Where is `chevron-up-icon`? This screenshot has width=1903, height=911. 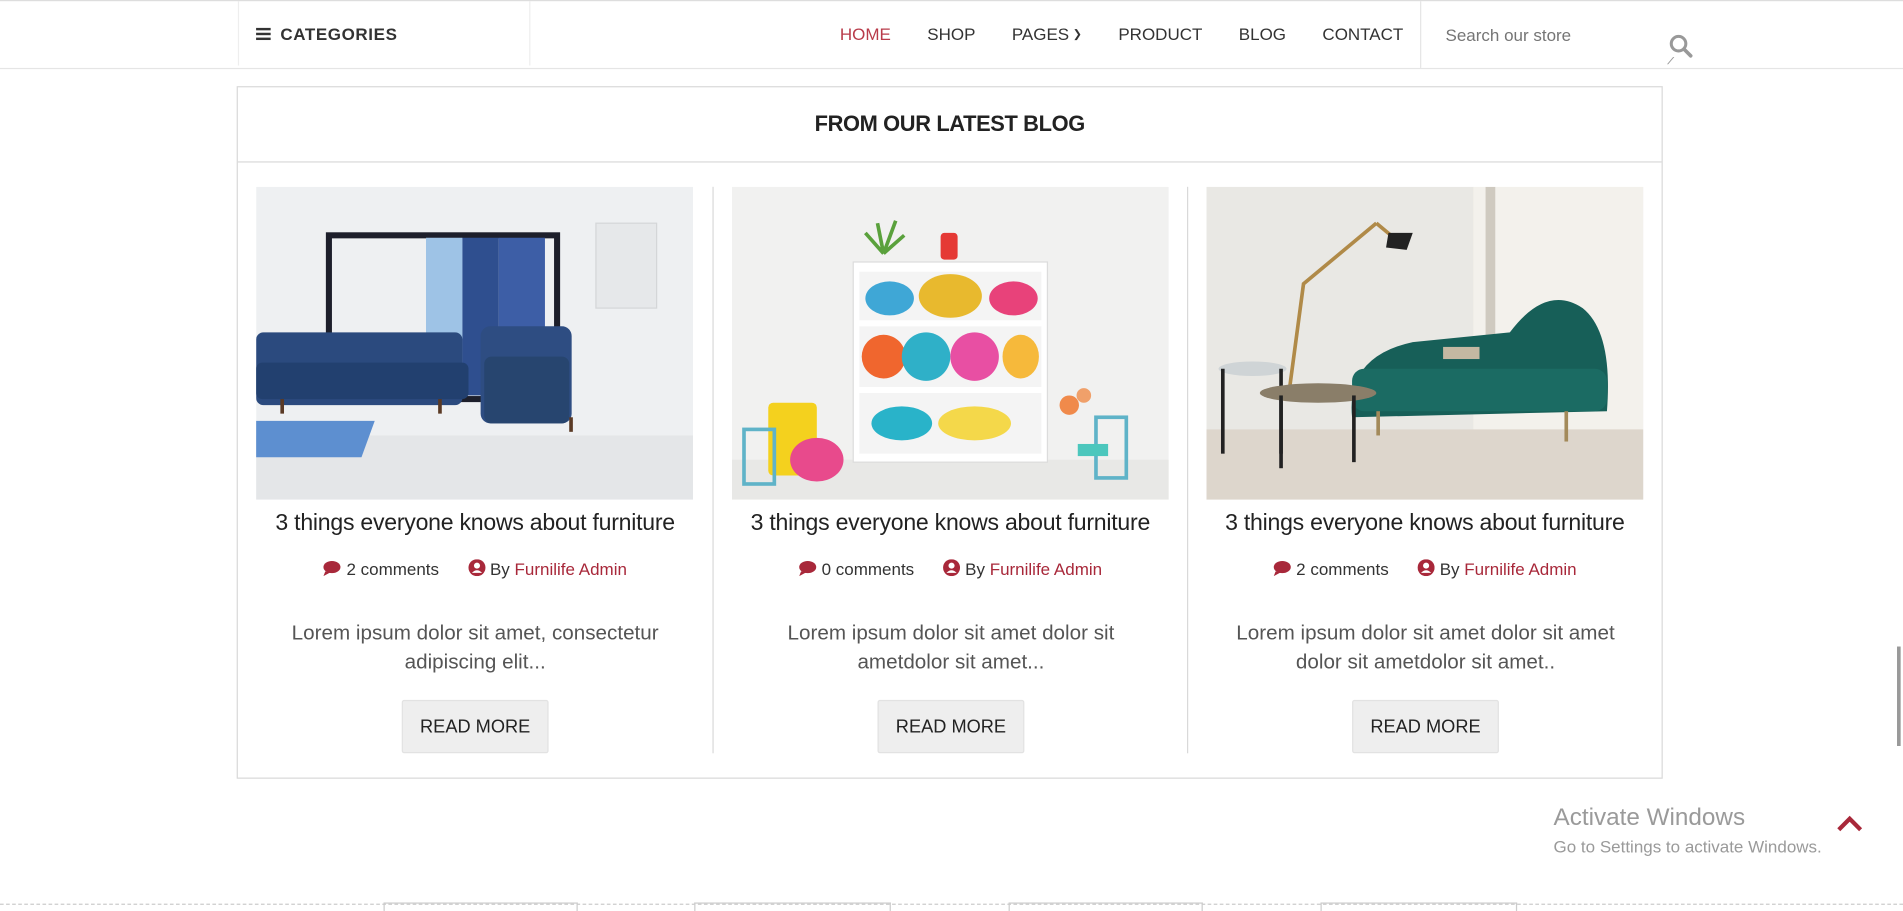
chevron-up-icon is located at coordinates (1849, 823).